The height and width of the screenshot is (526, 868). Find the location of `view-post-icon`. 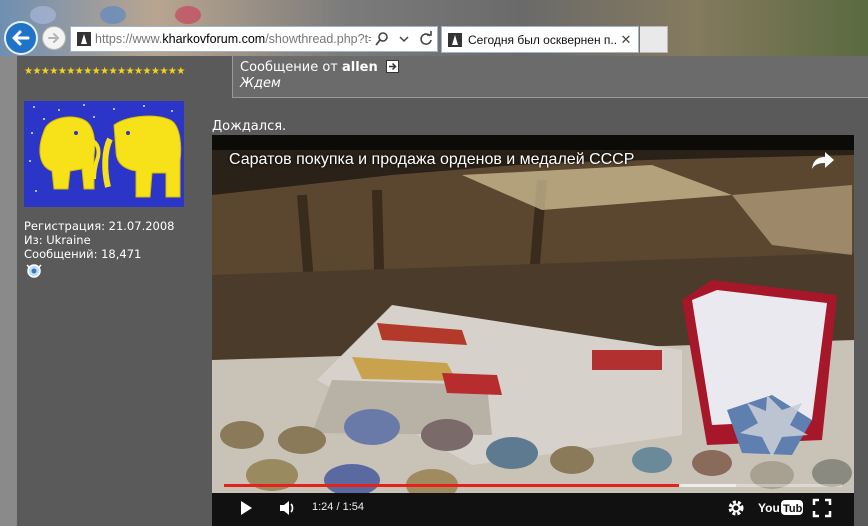

view-post-icon is located at coordinates (392, 66).